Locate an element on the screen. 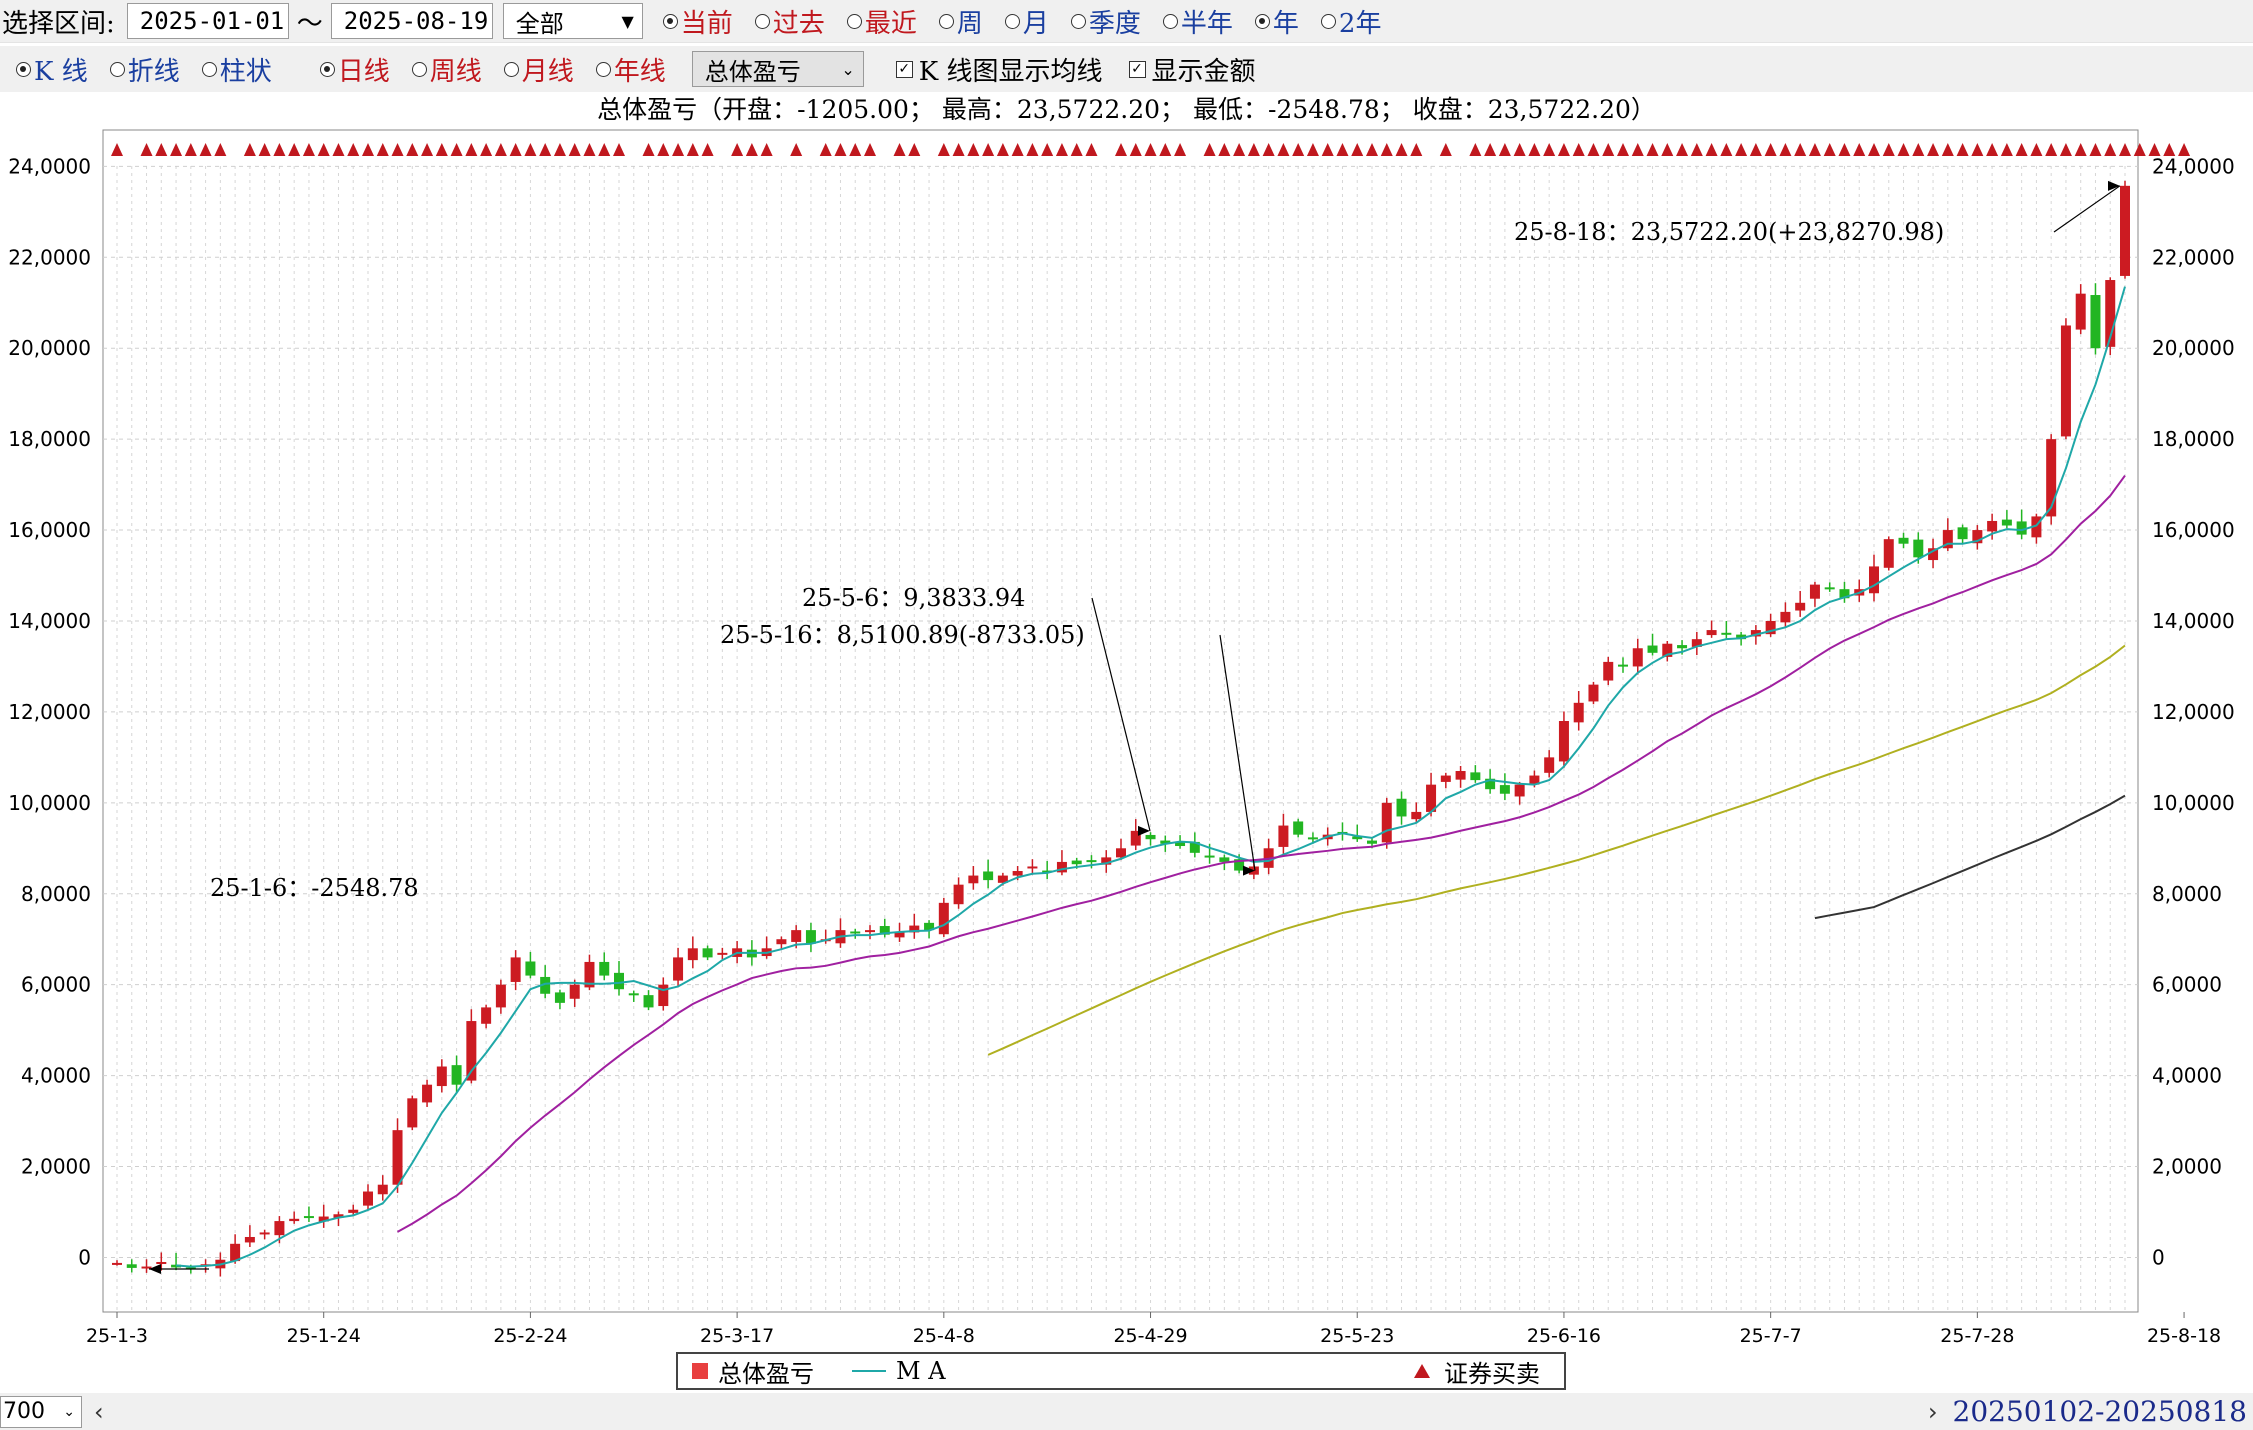 The image size is (2253, 1430). metric-select: 总体盈亏 ⌄ is located at coordinates (777, 69).